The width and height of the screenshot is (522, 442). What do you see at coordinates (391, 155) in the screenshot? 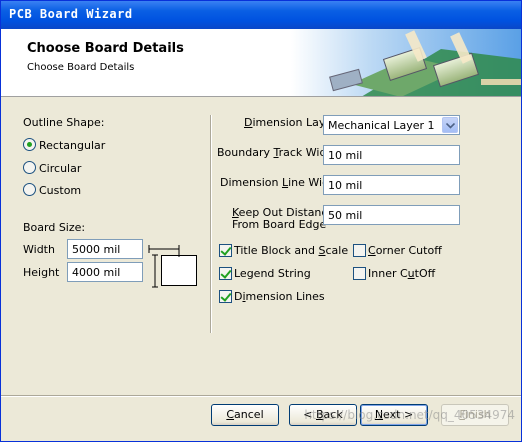
I see `boundary-track-width-input: 10 mil` at bounding box center [391, 155].